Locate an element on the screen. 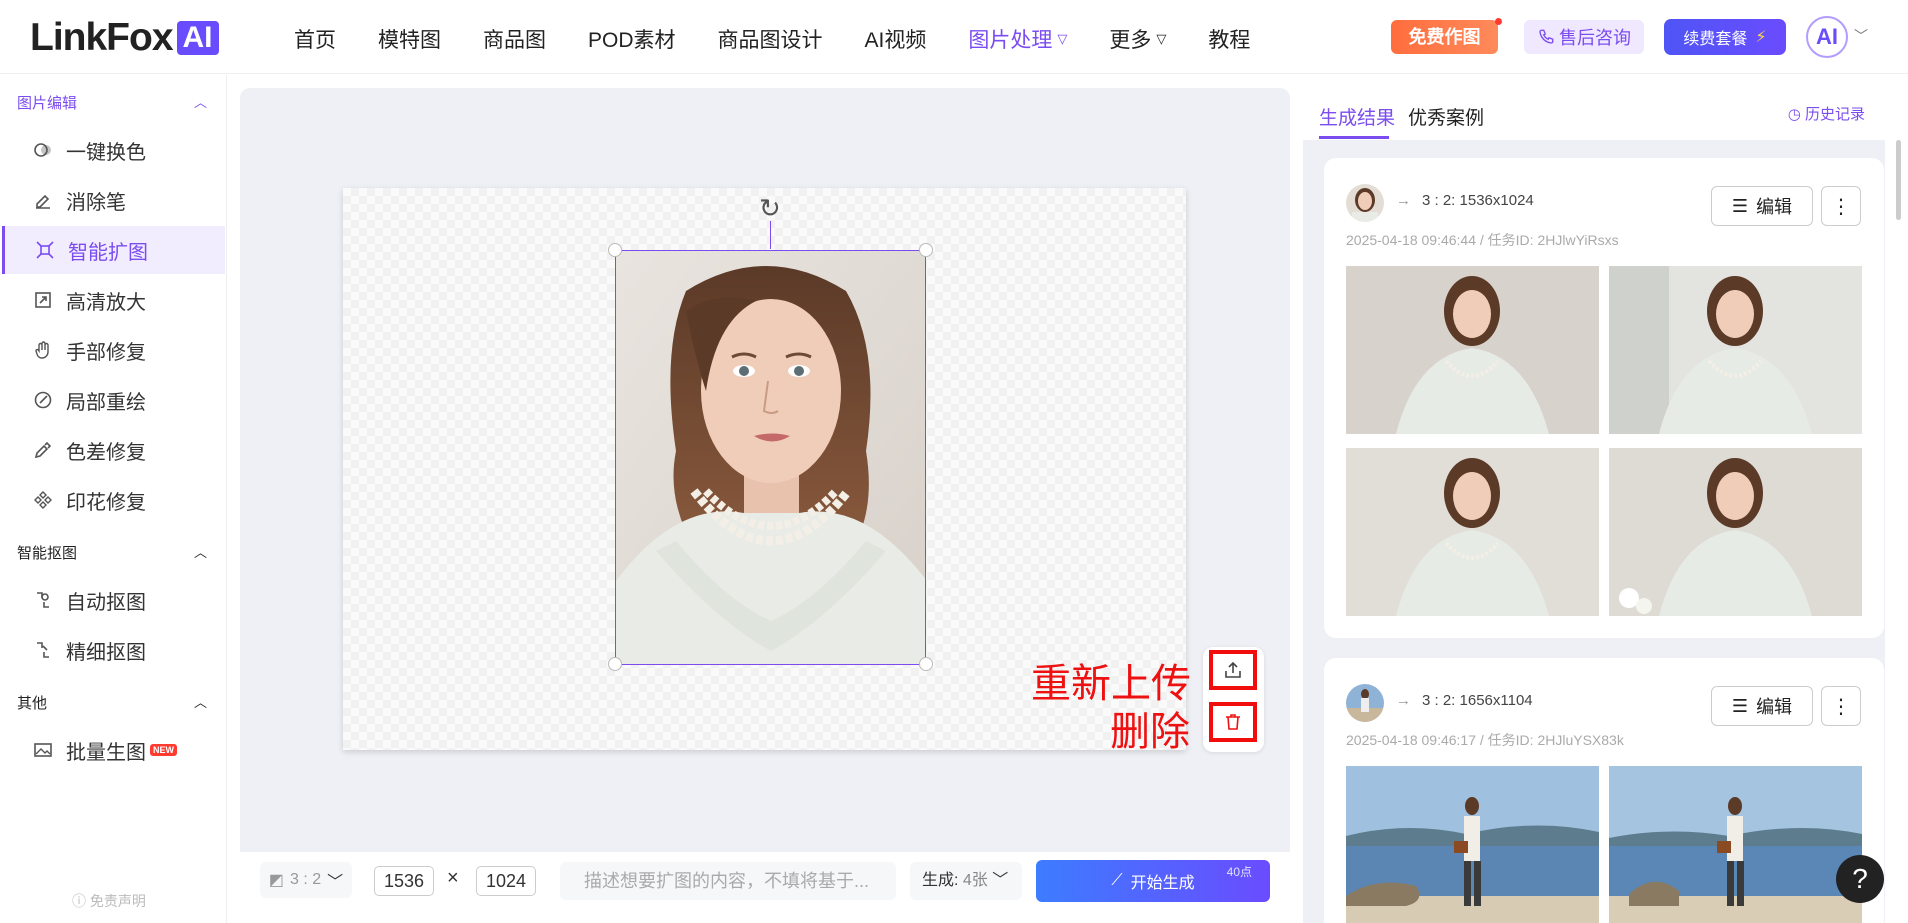  sidebar-item-inpaint: 局部重绘 is located at coordinates (113, 400).